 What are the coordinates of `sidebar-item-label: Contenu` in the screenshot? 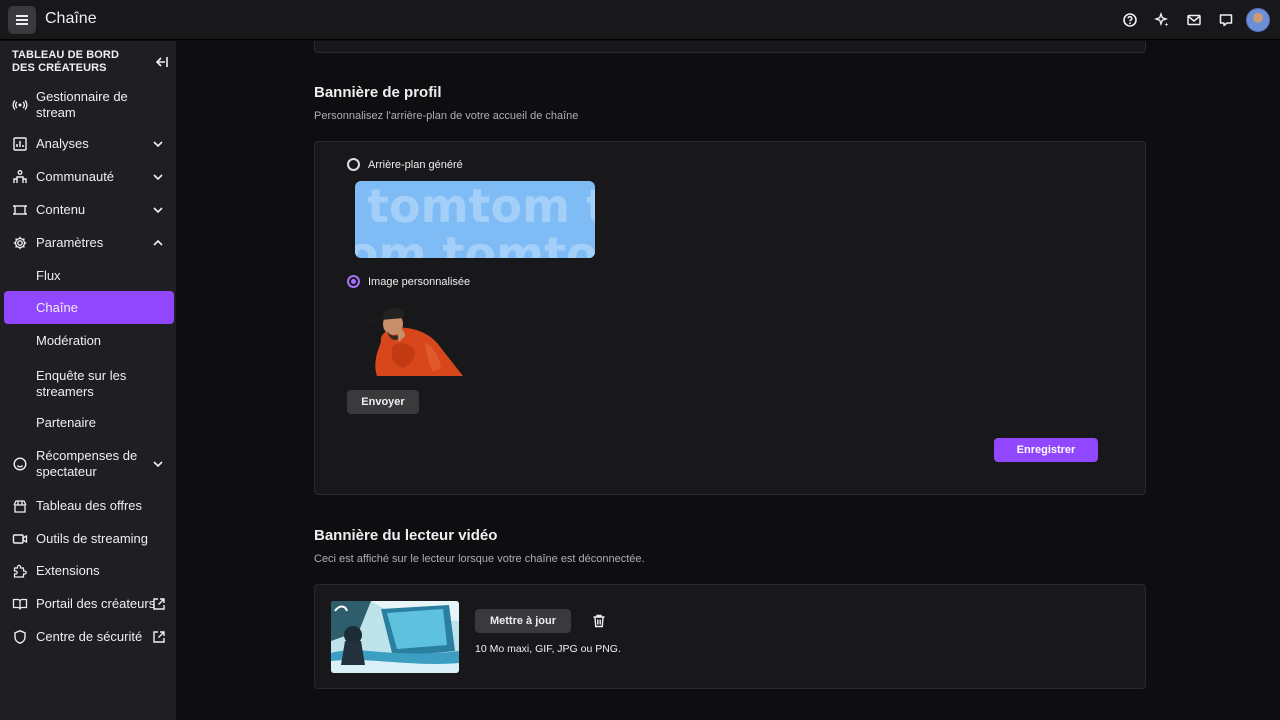 It's located at (61, 209).